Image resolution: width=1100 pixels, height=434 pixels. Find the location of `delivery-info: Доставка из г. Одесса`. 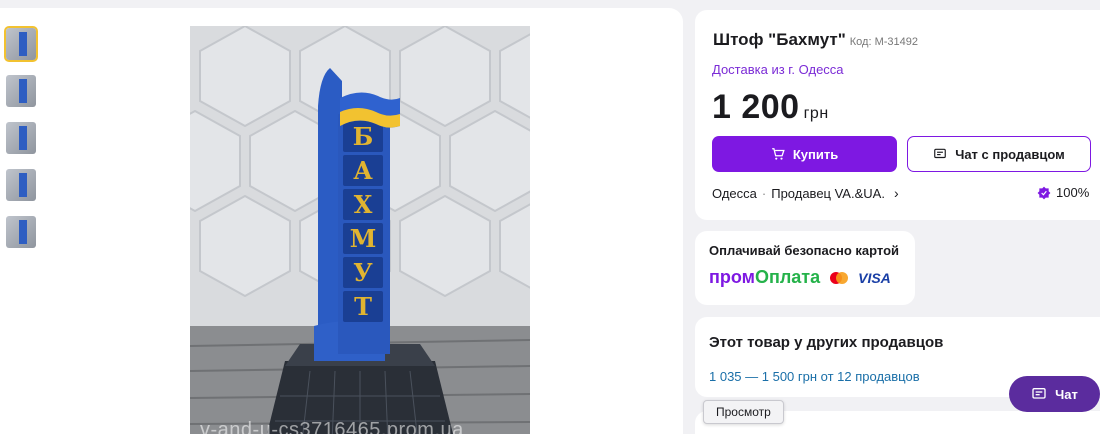

delivery-info: Доставка из г. Одесса is located at coordinates (778, 69).